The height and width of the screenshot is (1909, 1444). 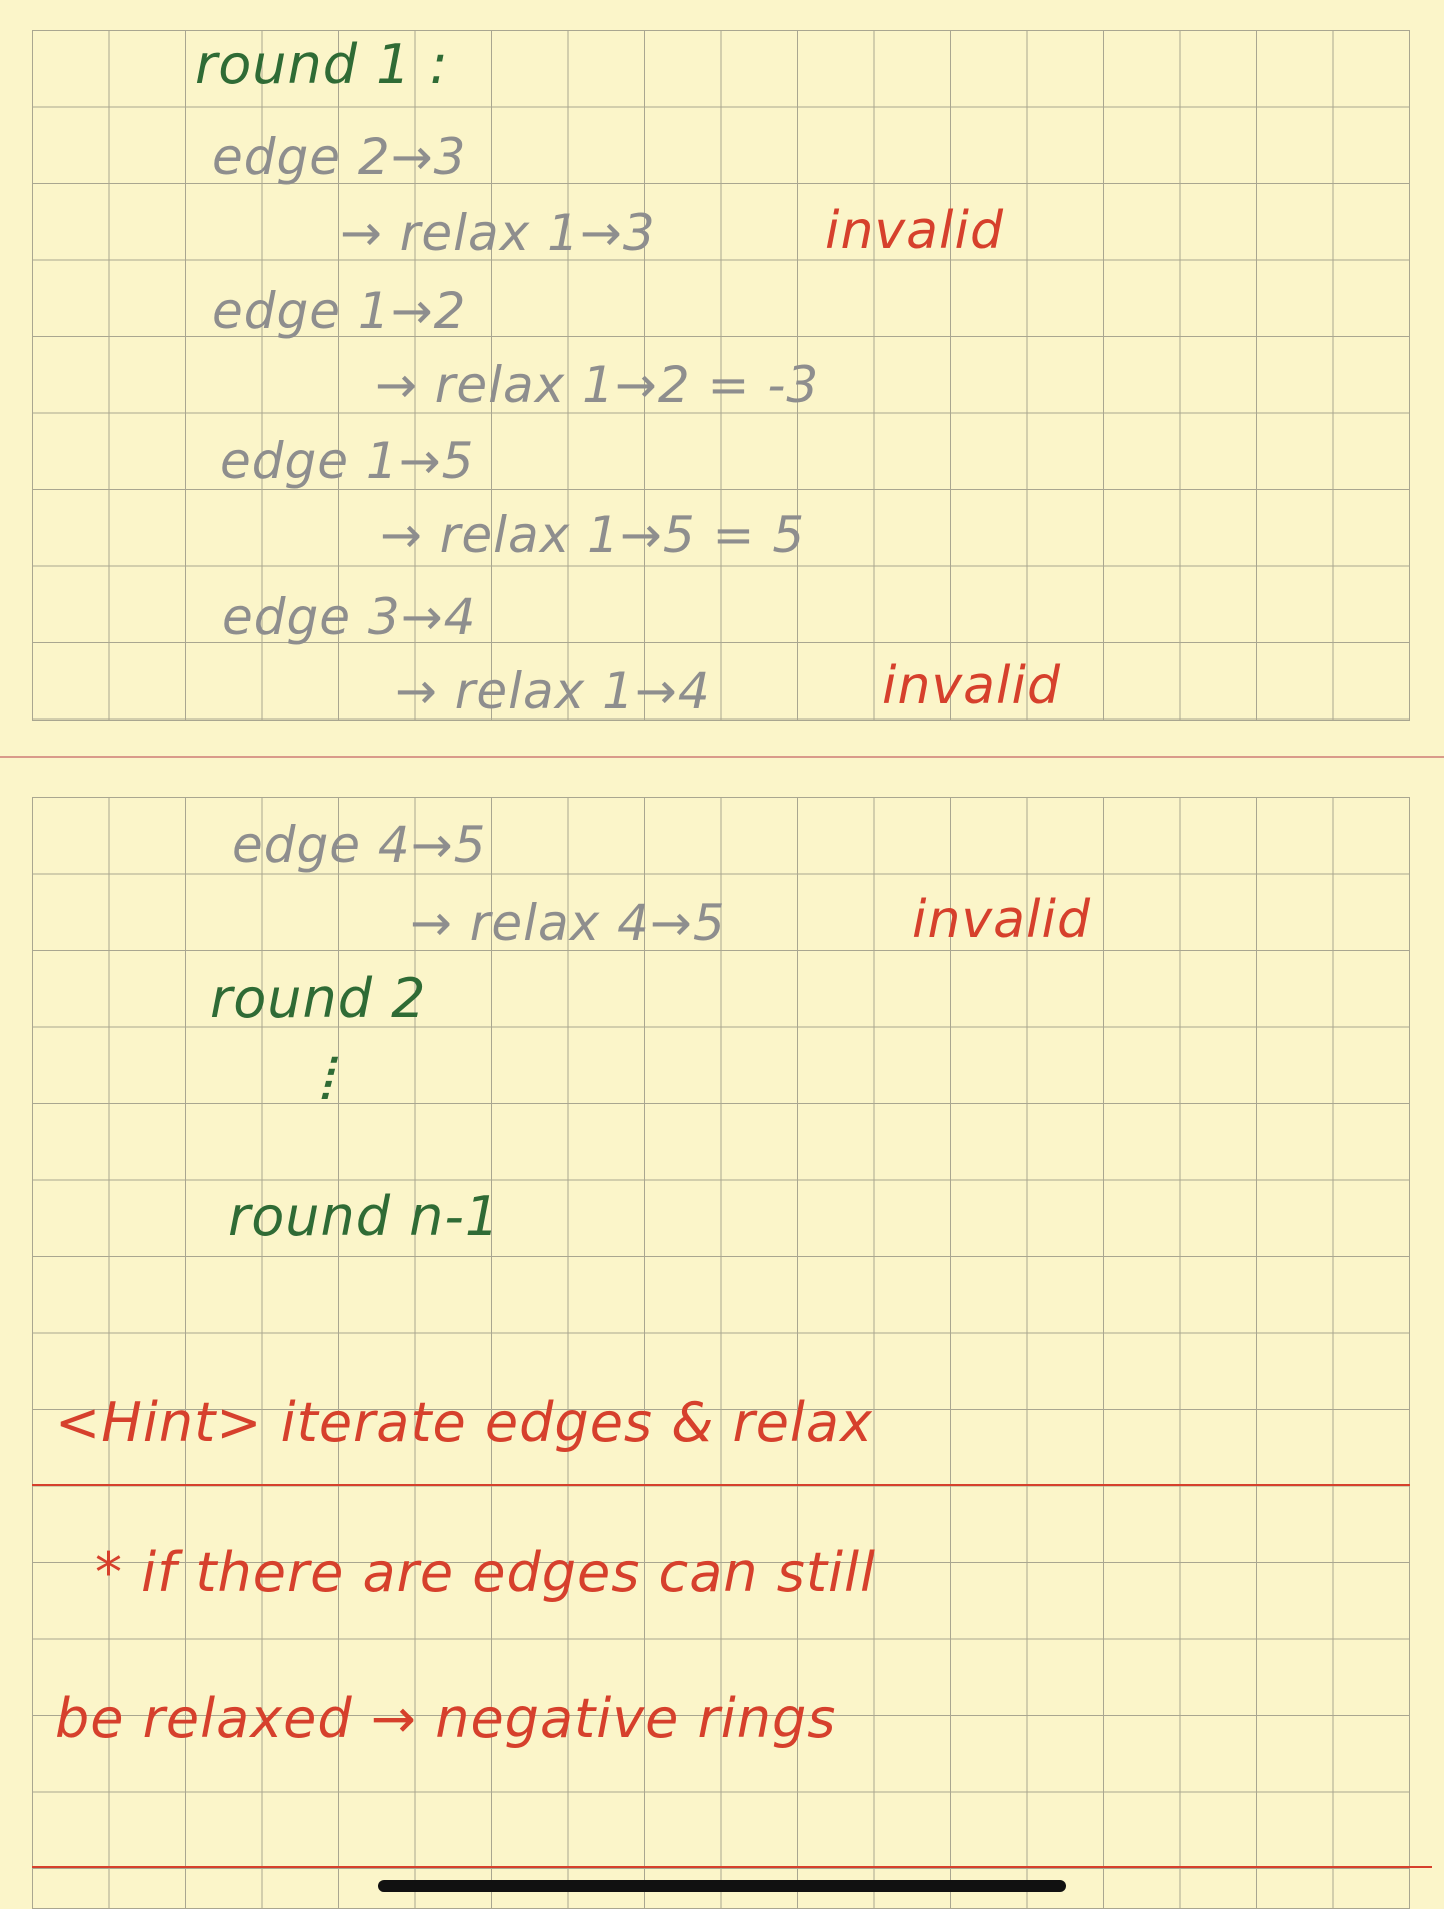 What do you see at coordinates (971, 686) in the screenshot?
I see `step-4-result: invalid` at bounding box center [971, 686].